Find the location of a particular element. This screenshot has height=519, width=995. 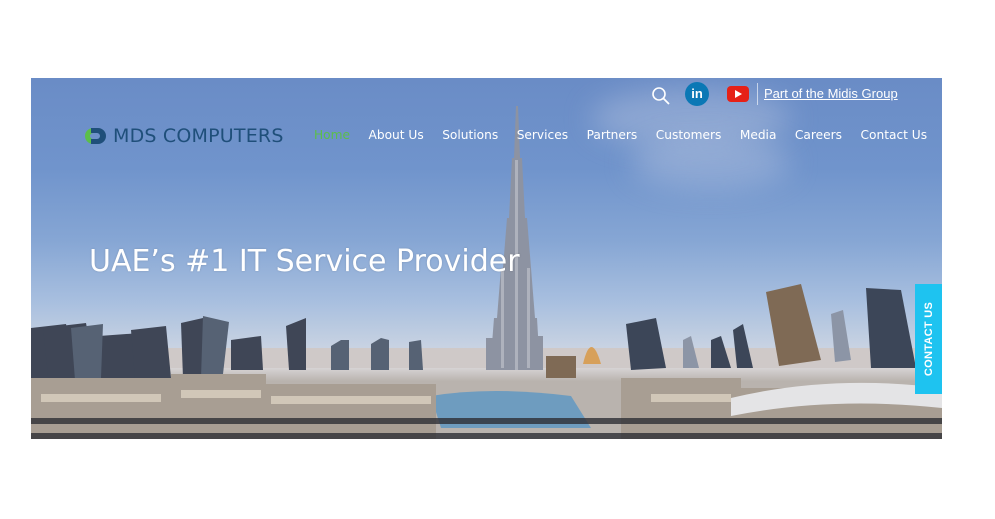

top-utility-bar: in Part of the Midis Group is located at coordinates (486, 95).